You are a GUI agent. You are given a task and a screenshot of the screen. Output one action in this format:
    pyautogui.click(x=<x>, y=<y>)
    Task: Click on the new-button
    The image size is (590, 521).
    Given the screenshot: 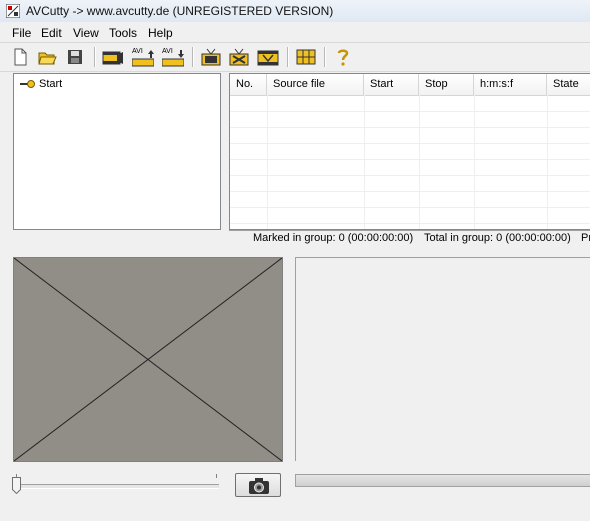 What is the action you would take?
    pyautogui.click(x=20, y=57)
    